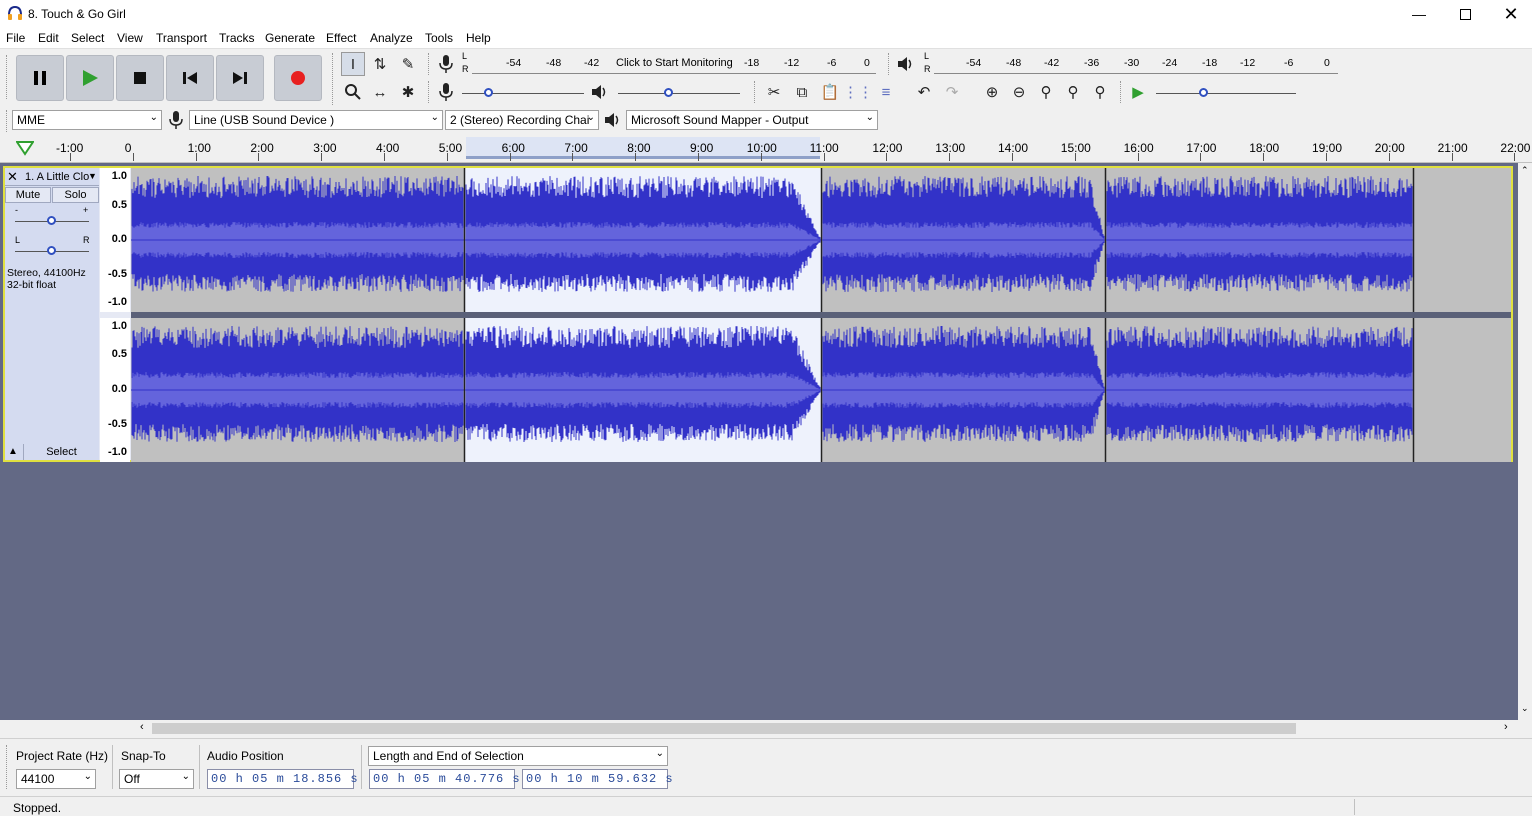 The width and height of the screenshot is (1532, 816). Describe the element at coordinates (190, 78) in the screenshot. I see `skip-to-start-button` at that location.